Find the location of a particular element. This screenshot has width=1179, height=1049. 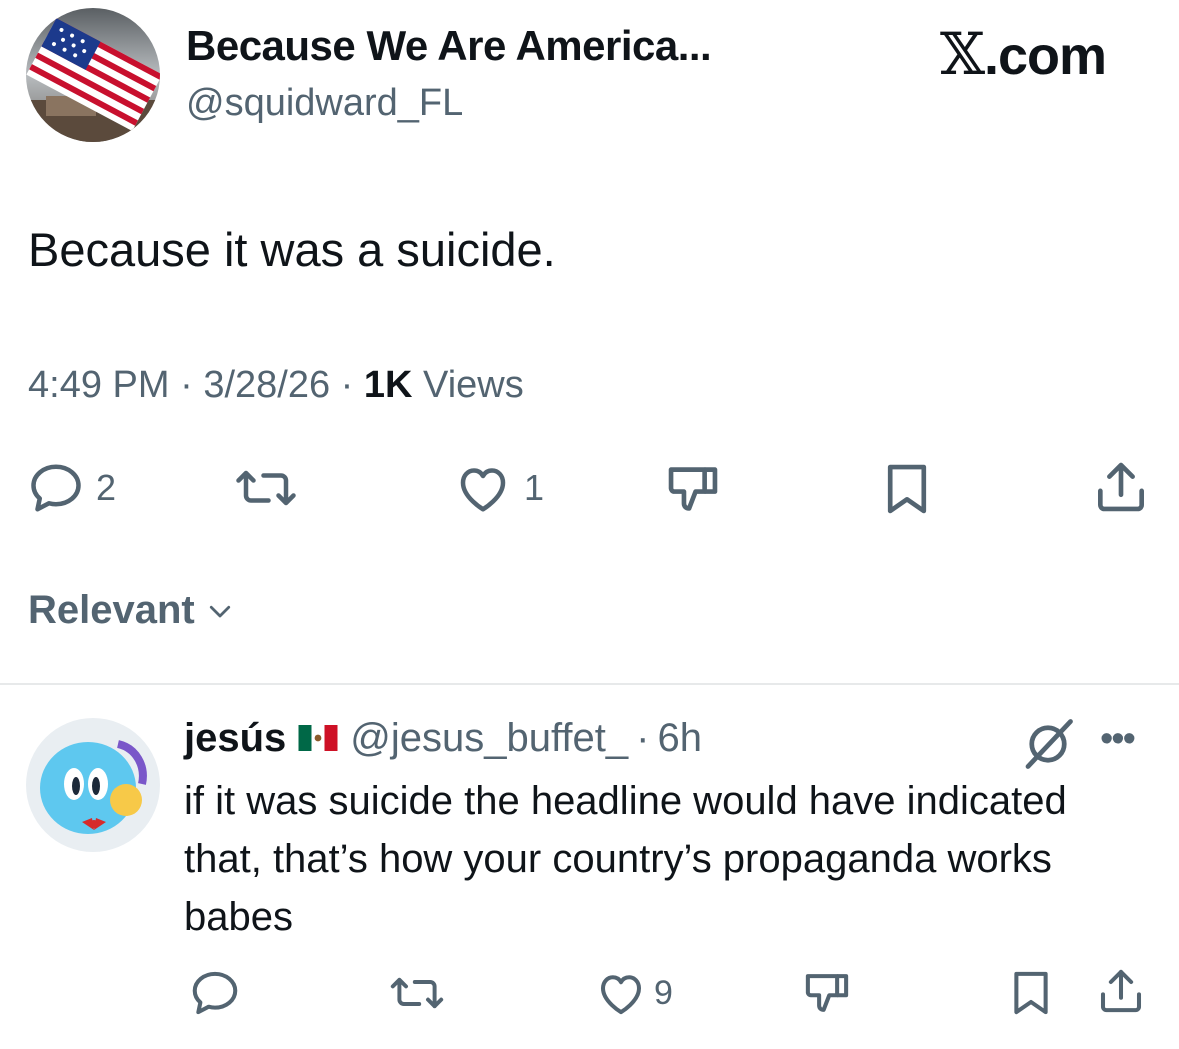

more-icon: ••• is located at coordinates (1118, 739).